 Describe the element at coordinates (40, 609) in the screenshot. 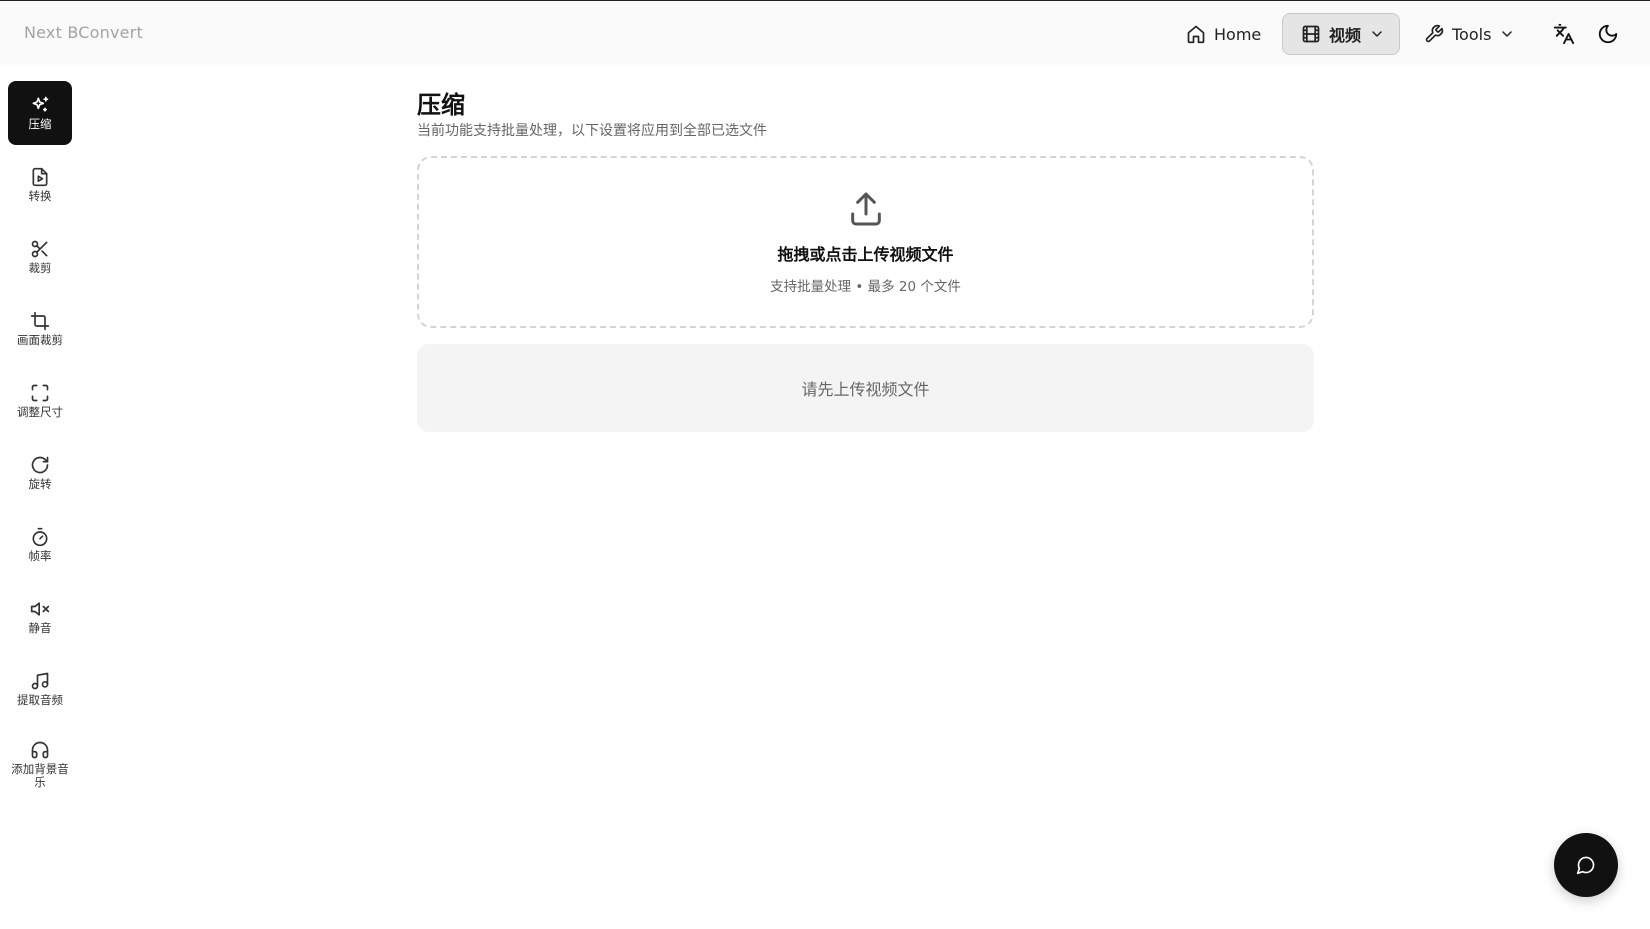

I see `volume-mute-icon` at that location.